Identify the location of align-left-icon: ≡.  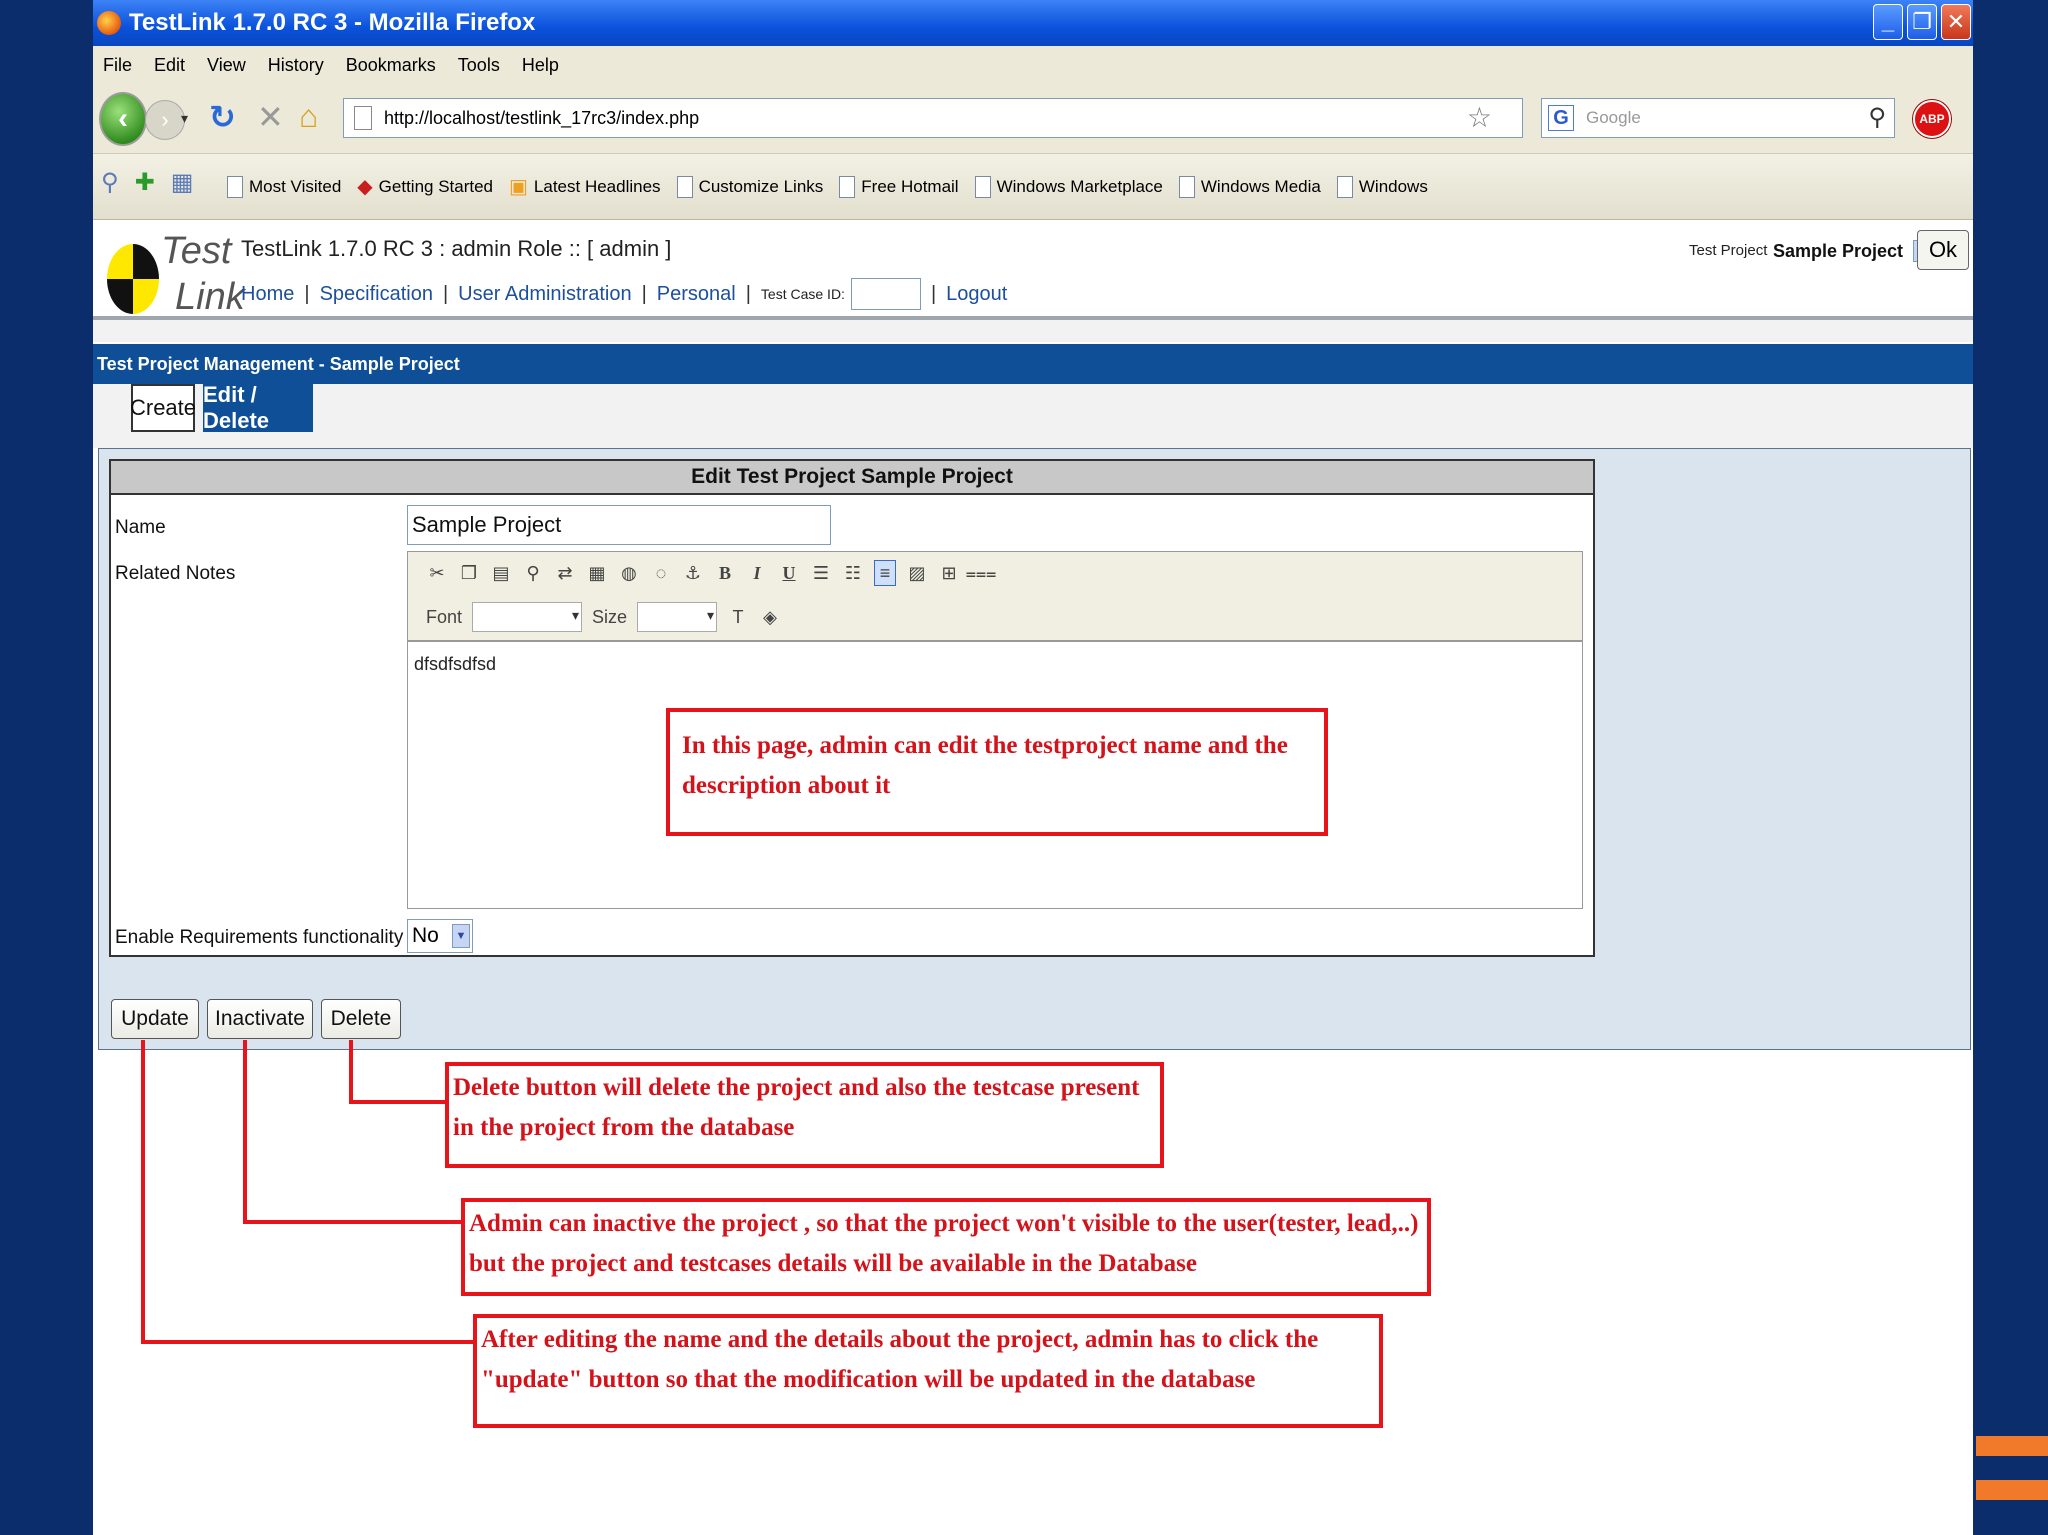
(885, 573).